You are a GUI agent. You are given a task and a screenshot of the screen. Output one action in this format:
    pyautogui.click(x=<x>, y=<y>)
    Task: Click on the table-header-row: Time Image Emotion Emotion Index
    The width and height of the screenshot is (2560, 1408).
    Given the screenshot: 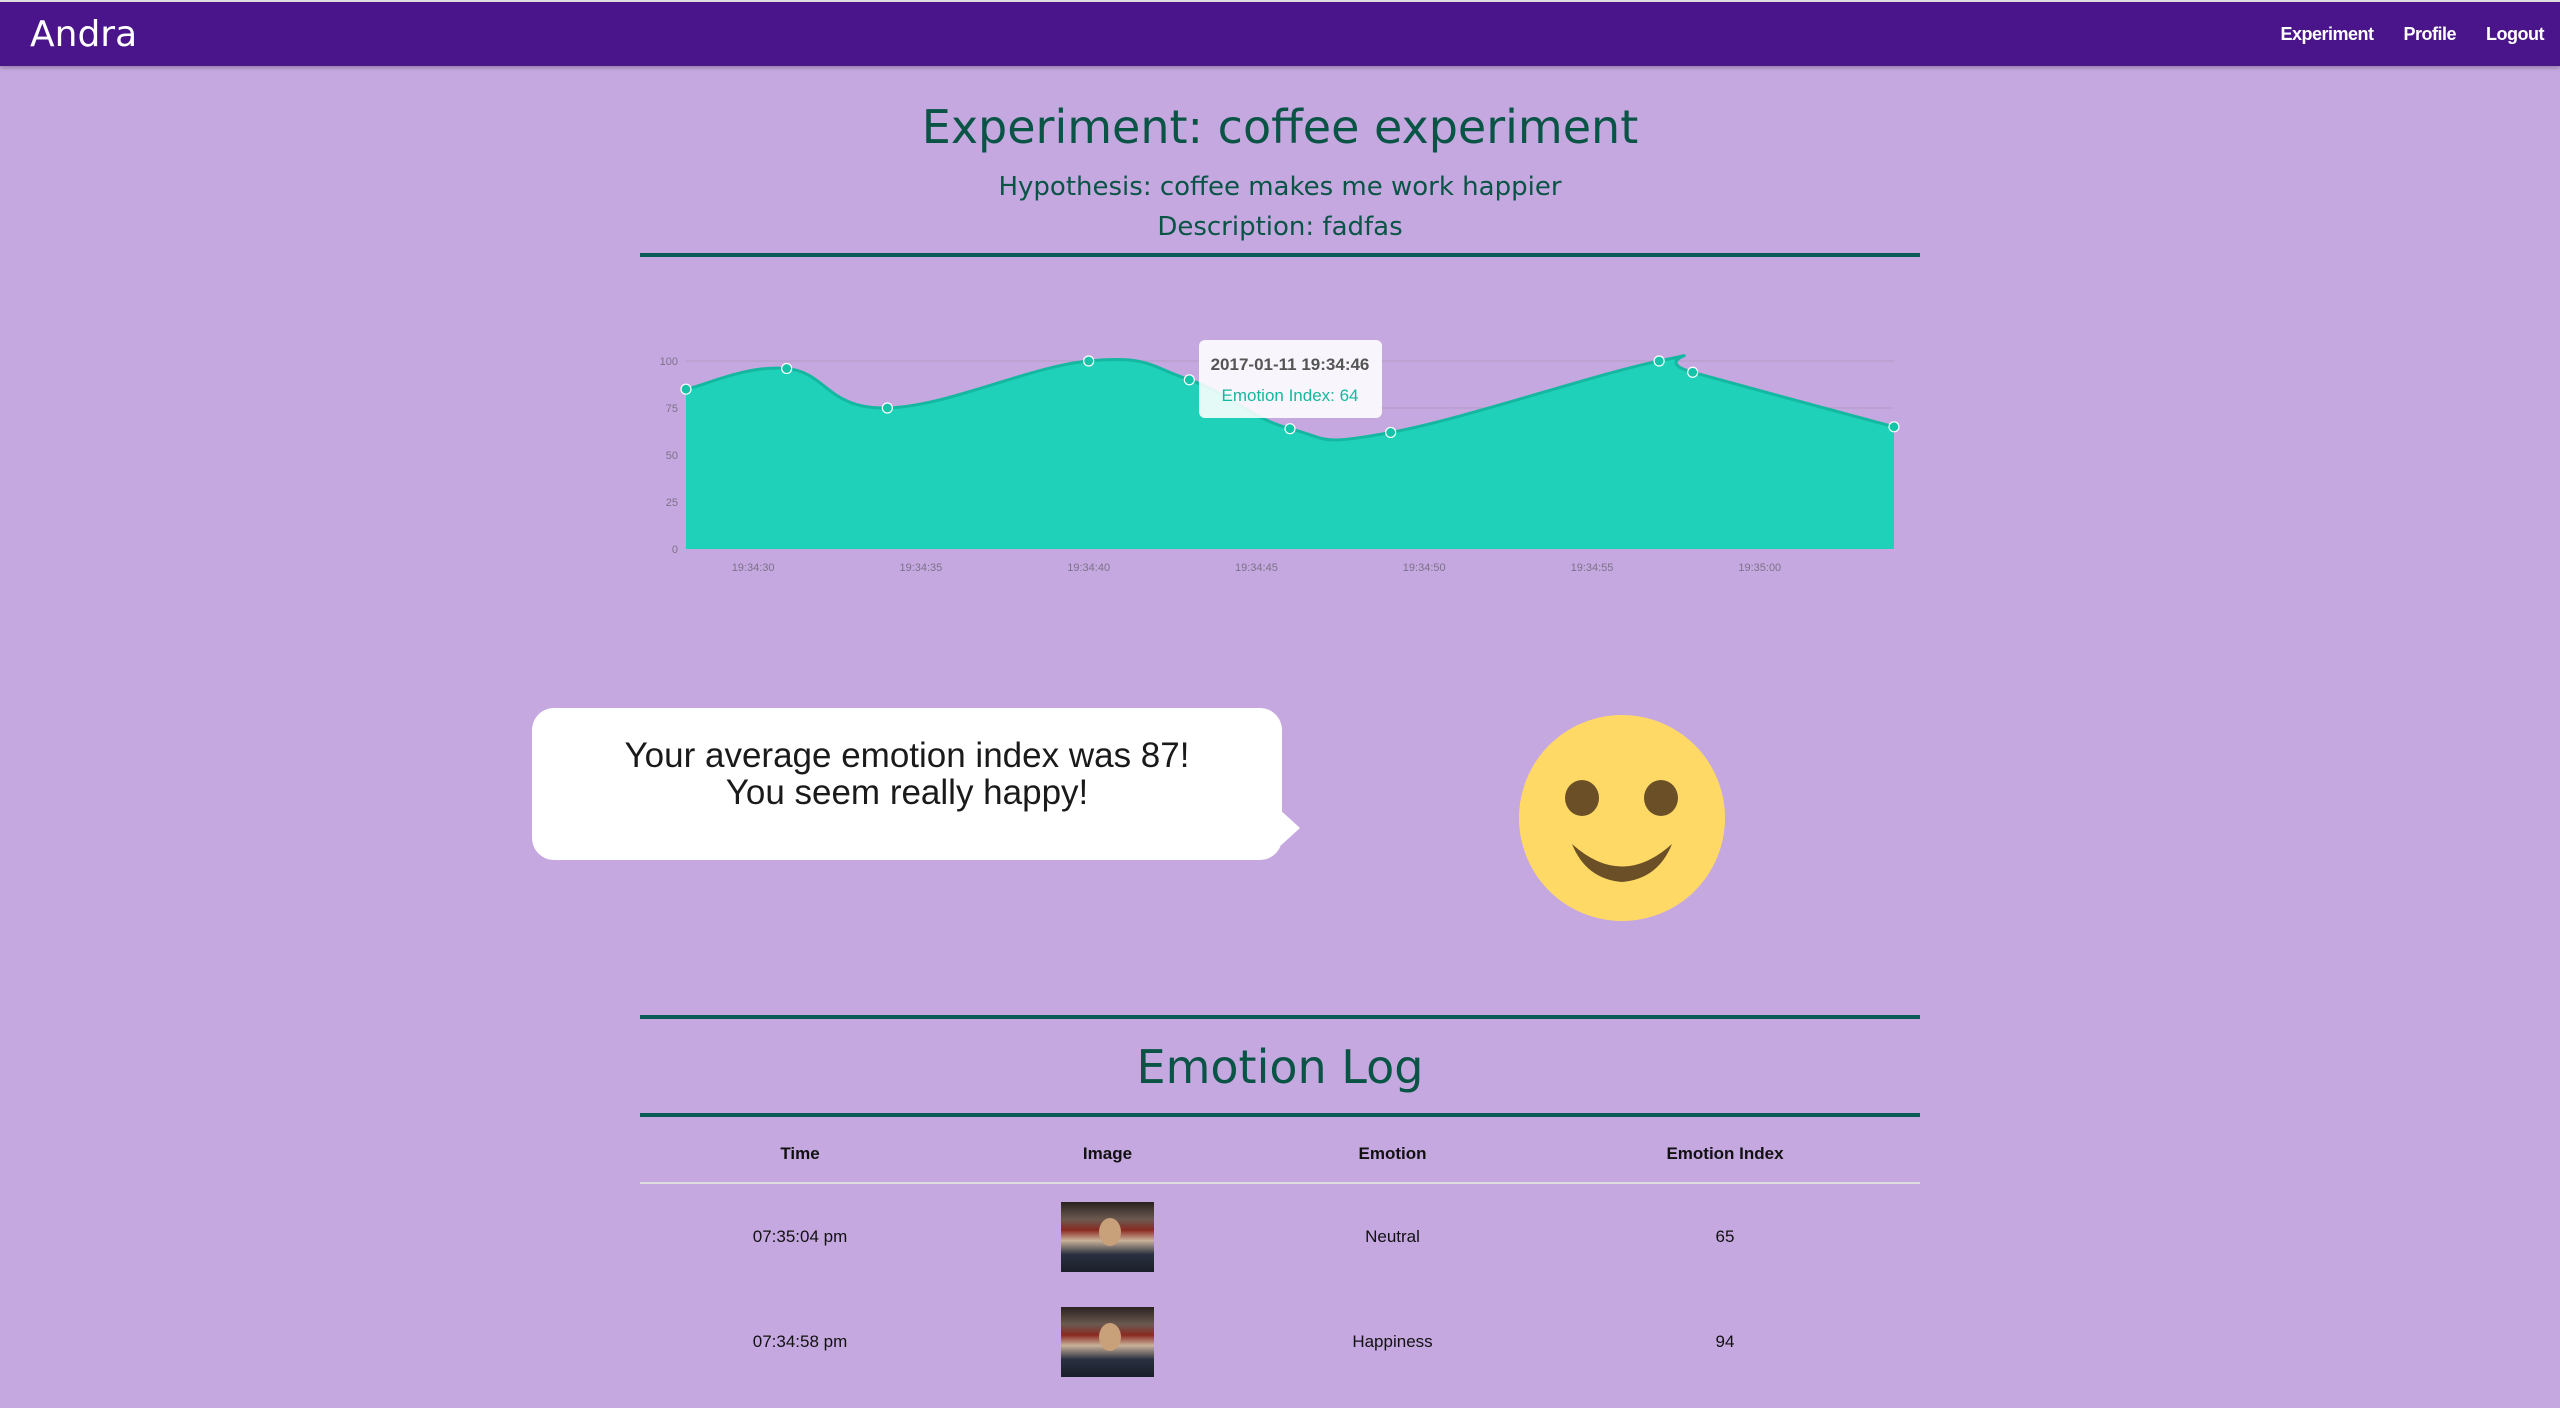 What is the action you would take?
    pyautogui.click(x=1280, y=1154)
    